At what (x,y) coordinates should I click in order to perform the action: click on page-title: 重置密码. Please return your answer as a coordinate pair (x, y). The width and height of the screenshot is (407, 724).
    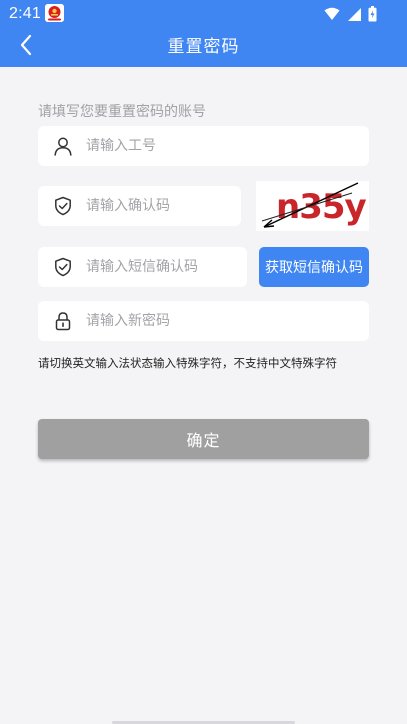
    Looking at the image, I should click on (203, 47).